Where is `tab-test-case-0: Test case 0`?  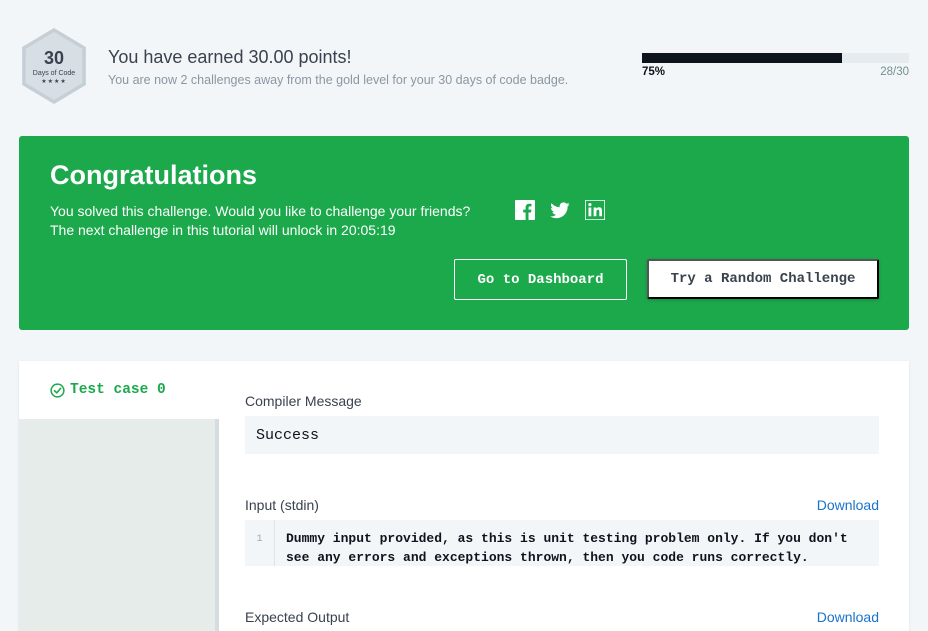 tab-test-case-0: Test case 0 is located at coordinates (117, 390).